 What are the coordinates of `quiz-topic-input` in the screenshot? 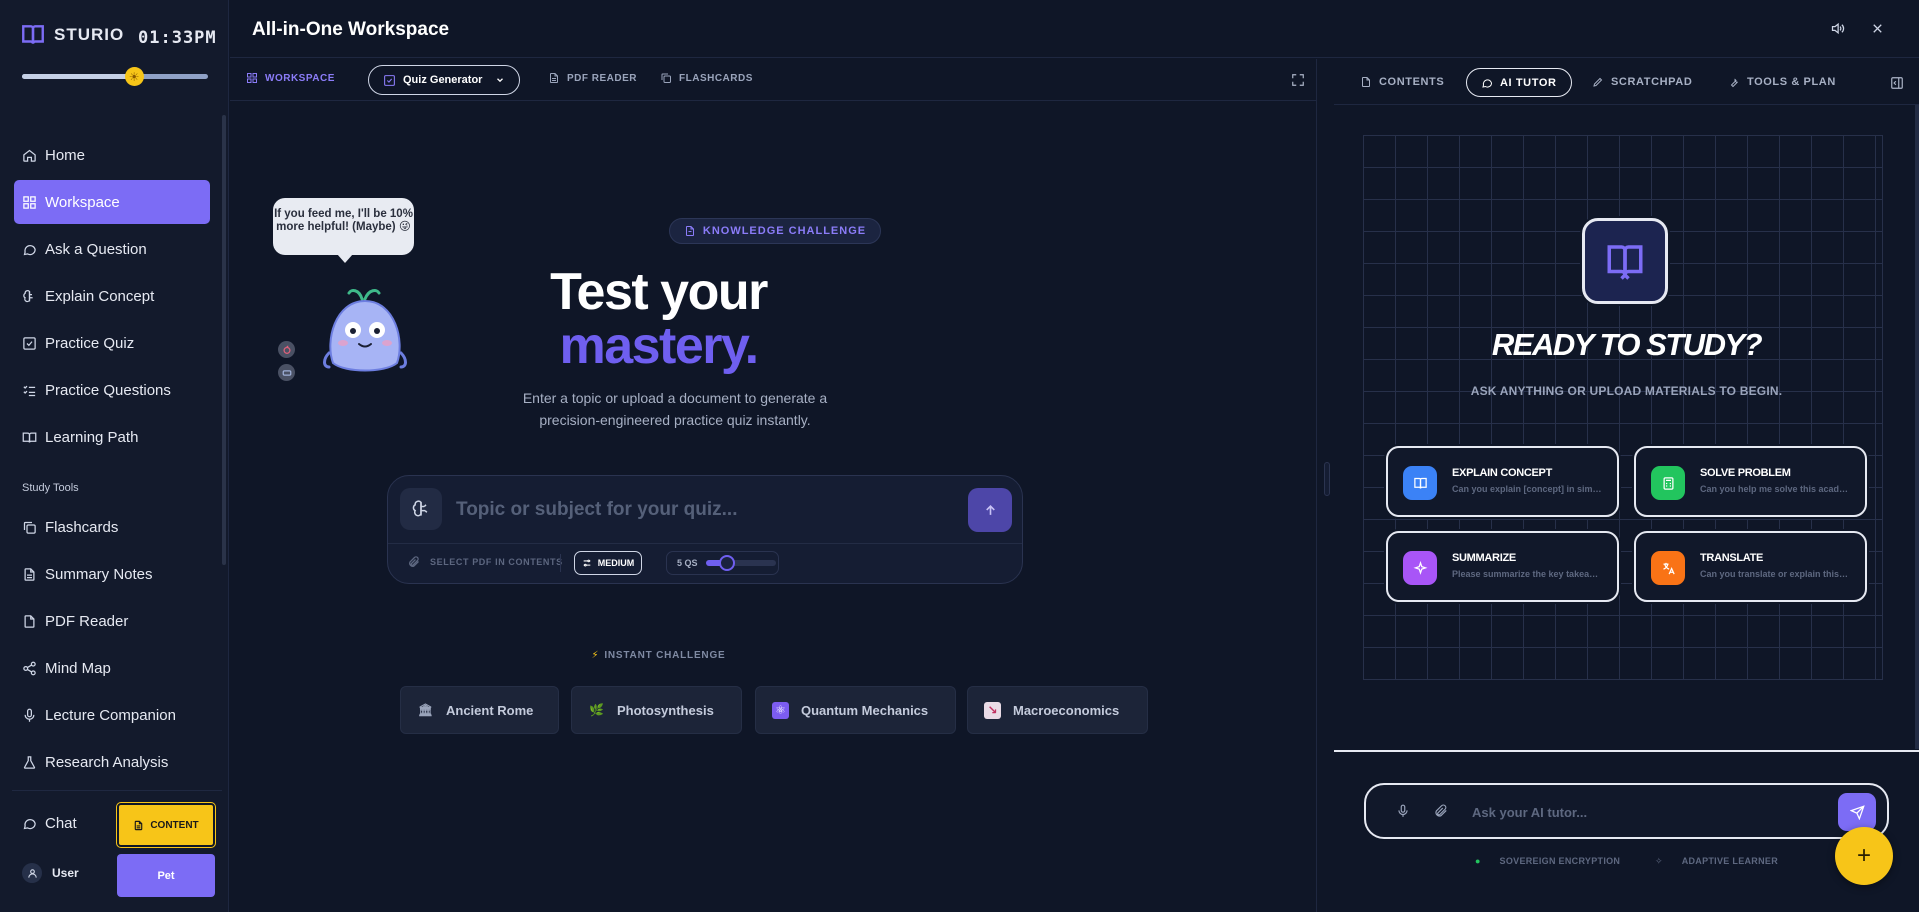 It's located at (706, 510).